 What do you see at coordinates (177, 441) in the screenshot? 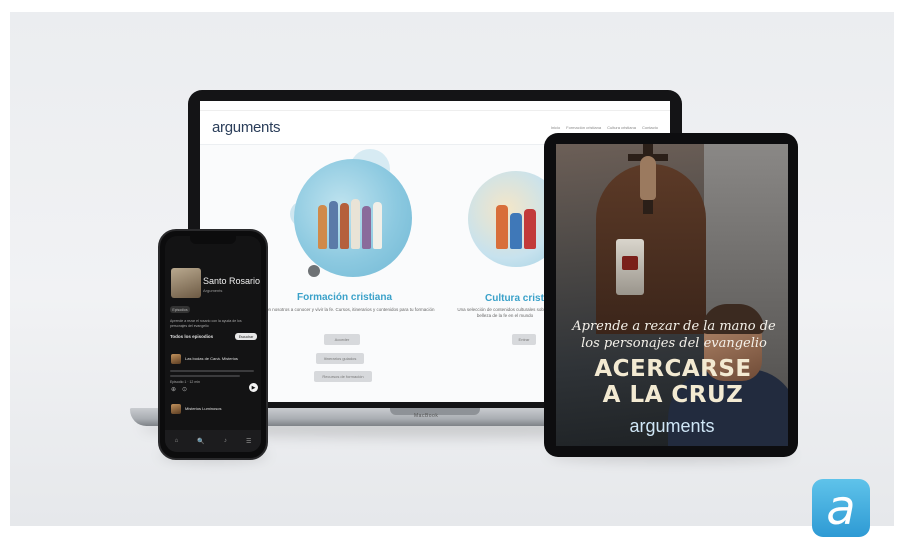
I see `home-icon: ⌂` at bounding box center [177, 441].